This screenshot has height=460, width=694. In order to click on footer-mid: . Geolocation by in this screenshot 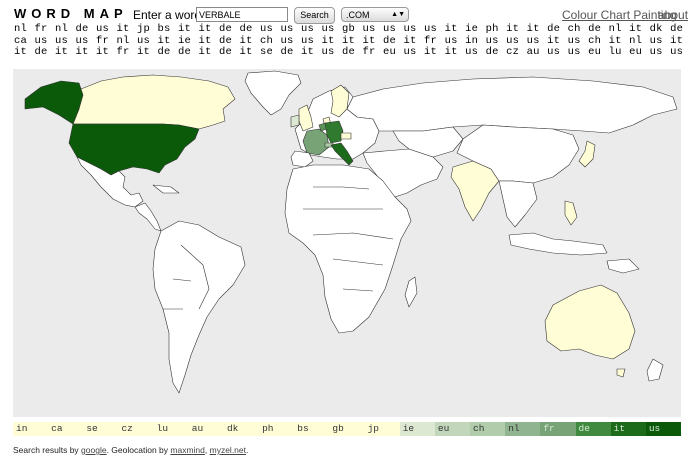, I will do `click(137, 450)`.